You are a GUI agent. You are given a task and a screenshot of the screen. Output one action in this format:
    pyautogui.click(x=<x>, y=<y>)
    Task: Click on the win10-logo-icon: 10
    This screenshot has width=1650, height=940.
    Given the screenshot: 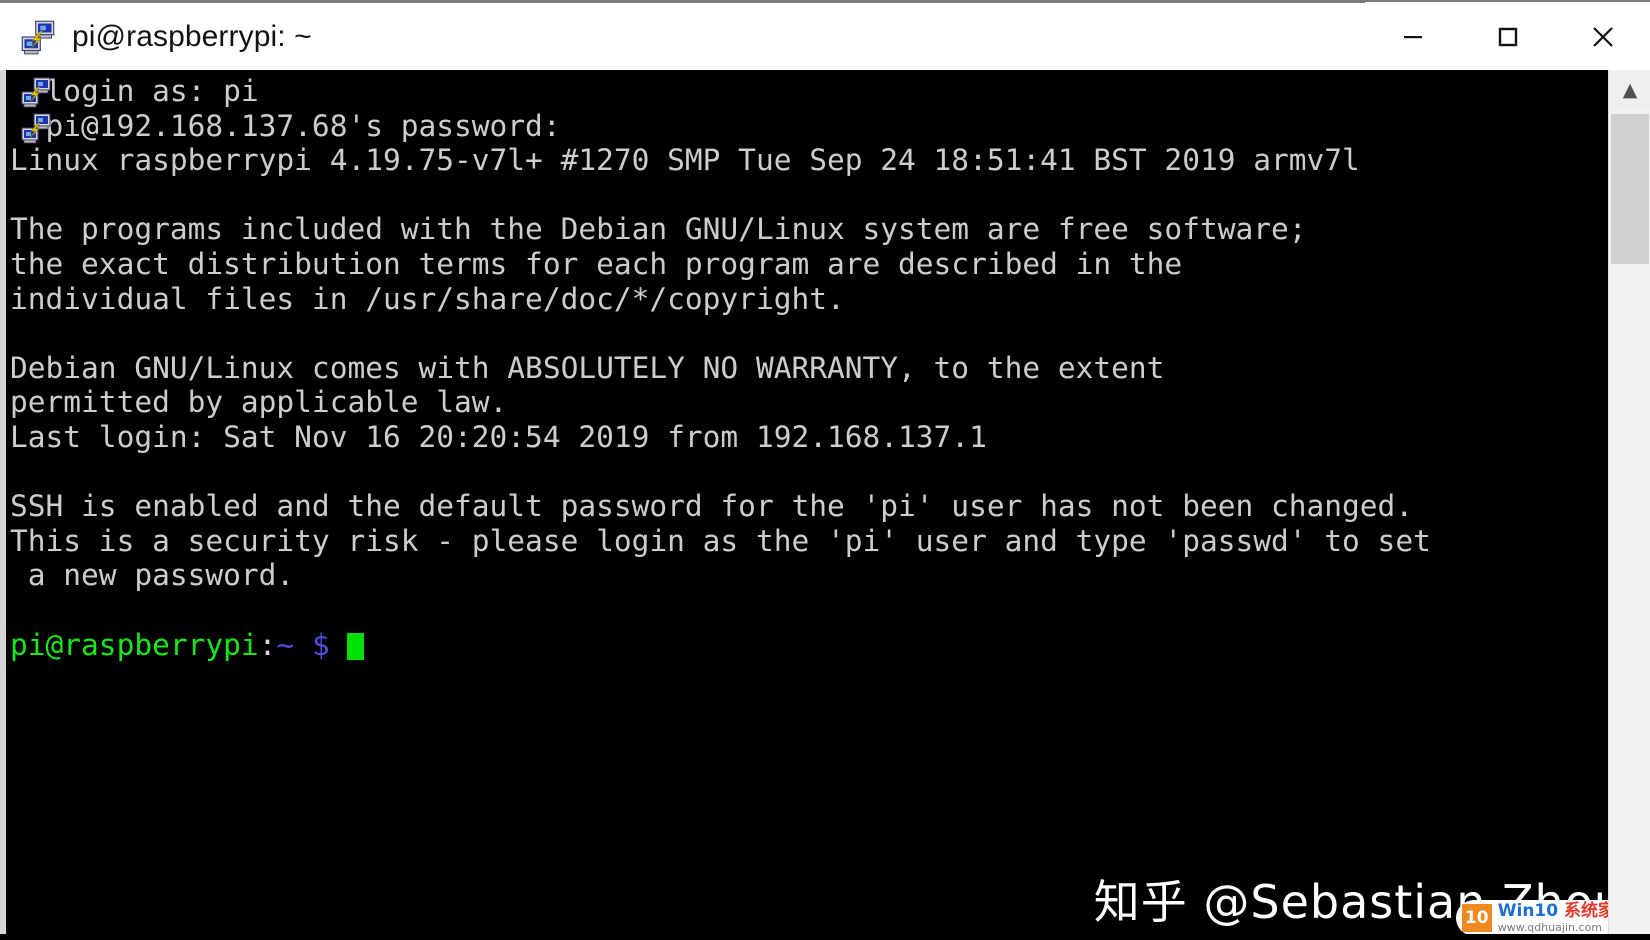 What is the action you would take?
    pyautogui.click(x=1476, y=918)
    